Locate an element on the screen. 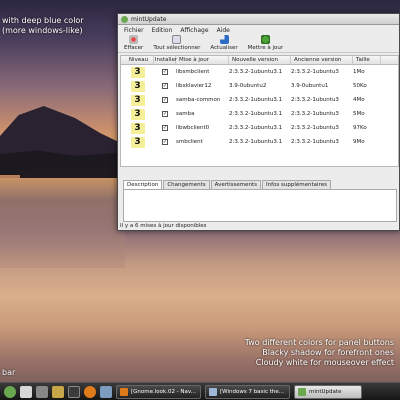 This screenshot has height=400, width=400. clear-button: Effacer is located at coordinates (133, 43).